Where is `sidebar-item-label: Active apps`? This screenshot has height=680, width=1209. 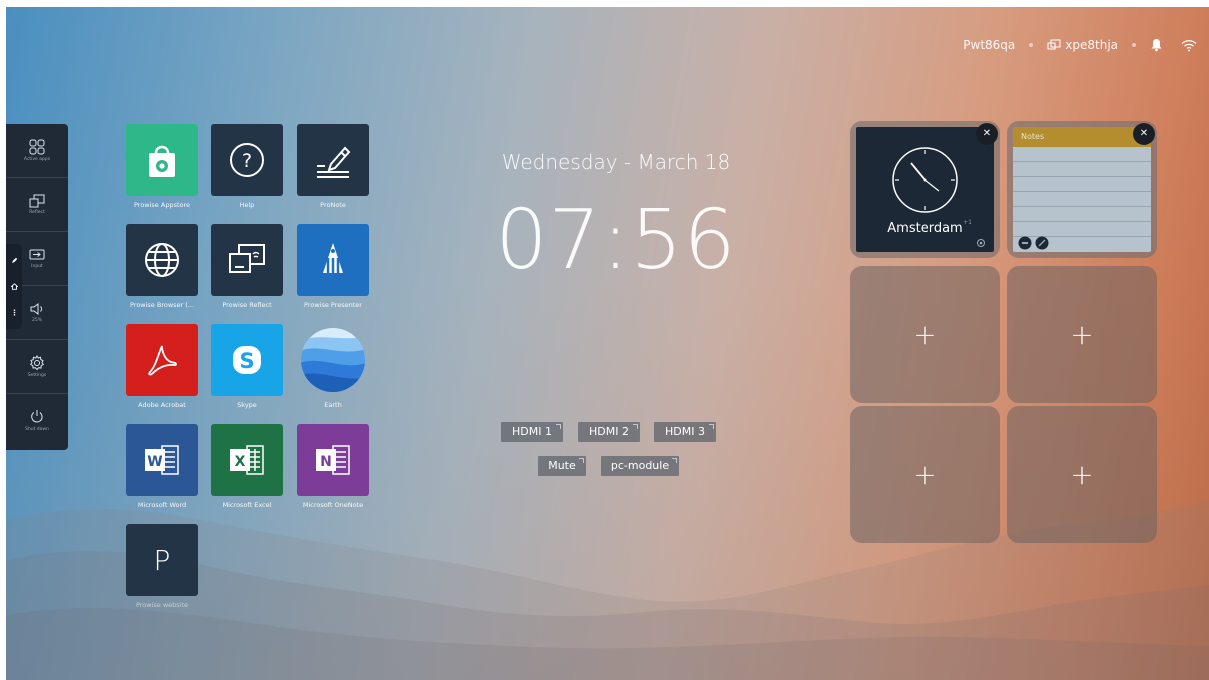 sidebar-item-label: Active apps is located at coordinates (37, 159).